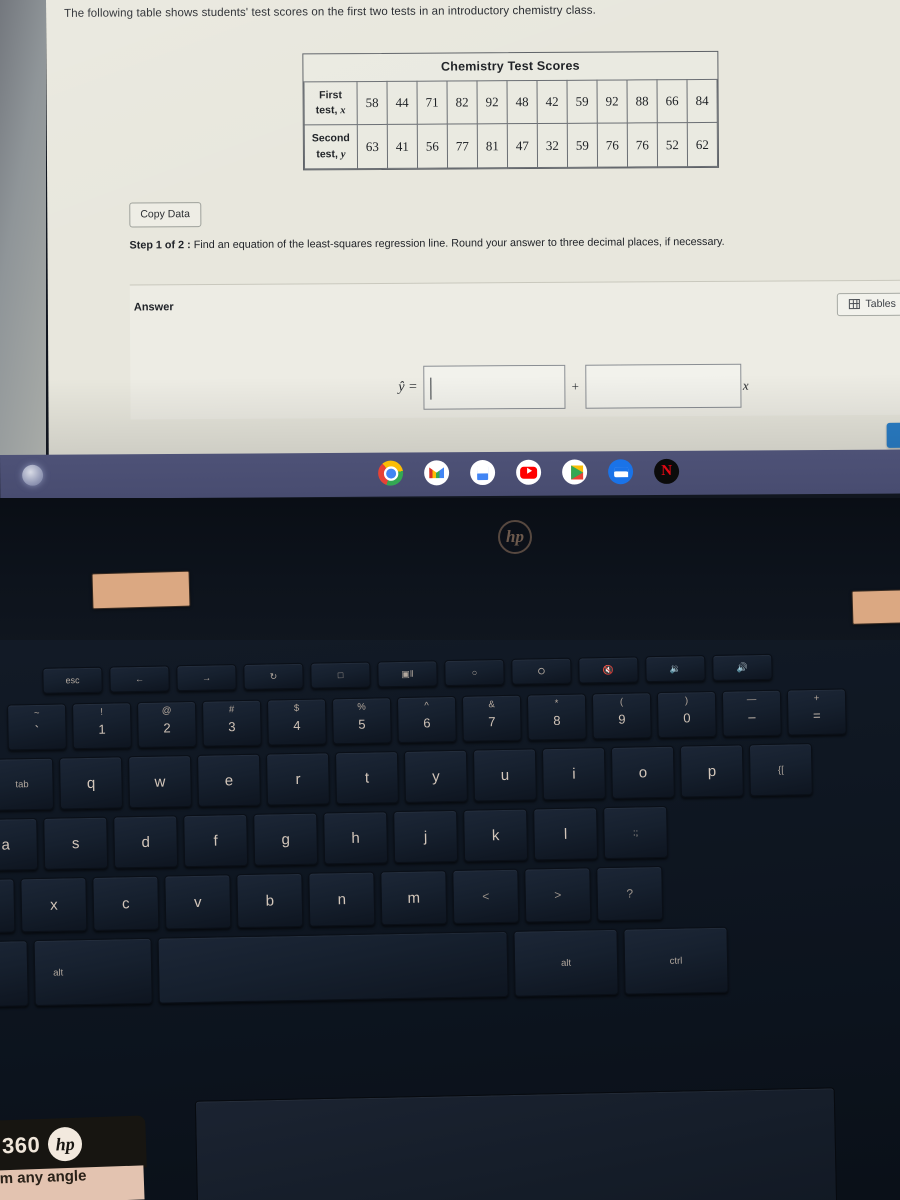  Describe the element at coordinates (206, 678) in the screenshot. I see `key-forward-icon: →` at that location.